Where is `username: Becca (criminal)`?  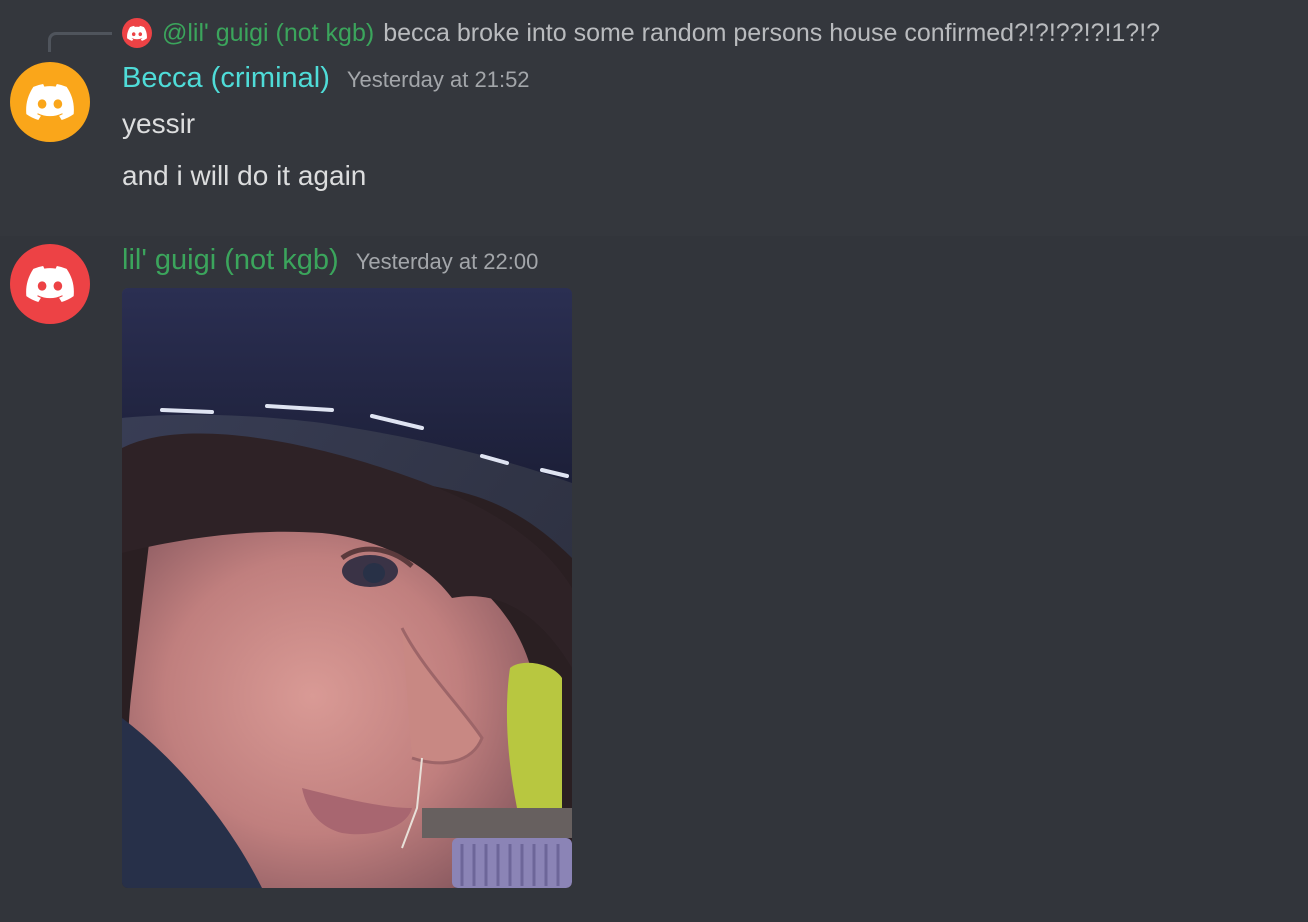
username: Becca (criminal) is located at coordinates (226, 78).